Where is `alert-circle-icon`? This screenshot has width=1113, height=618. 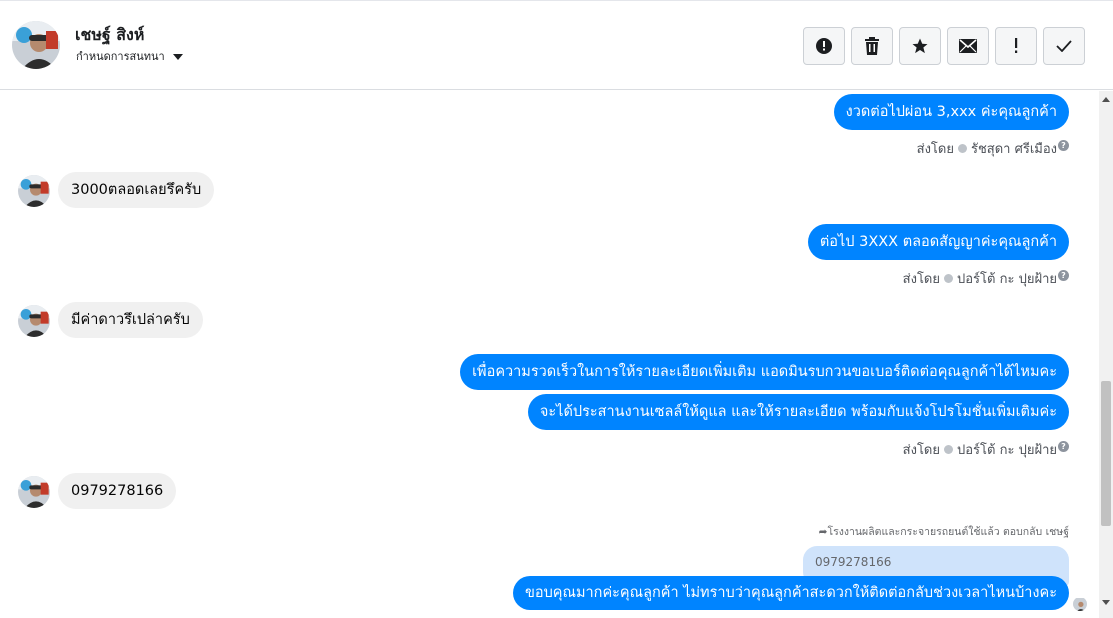
alert-circle-icon is located at coordinates (824, 46).